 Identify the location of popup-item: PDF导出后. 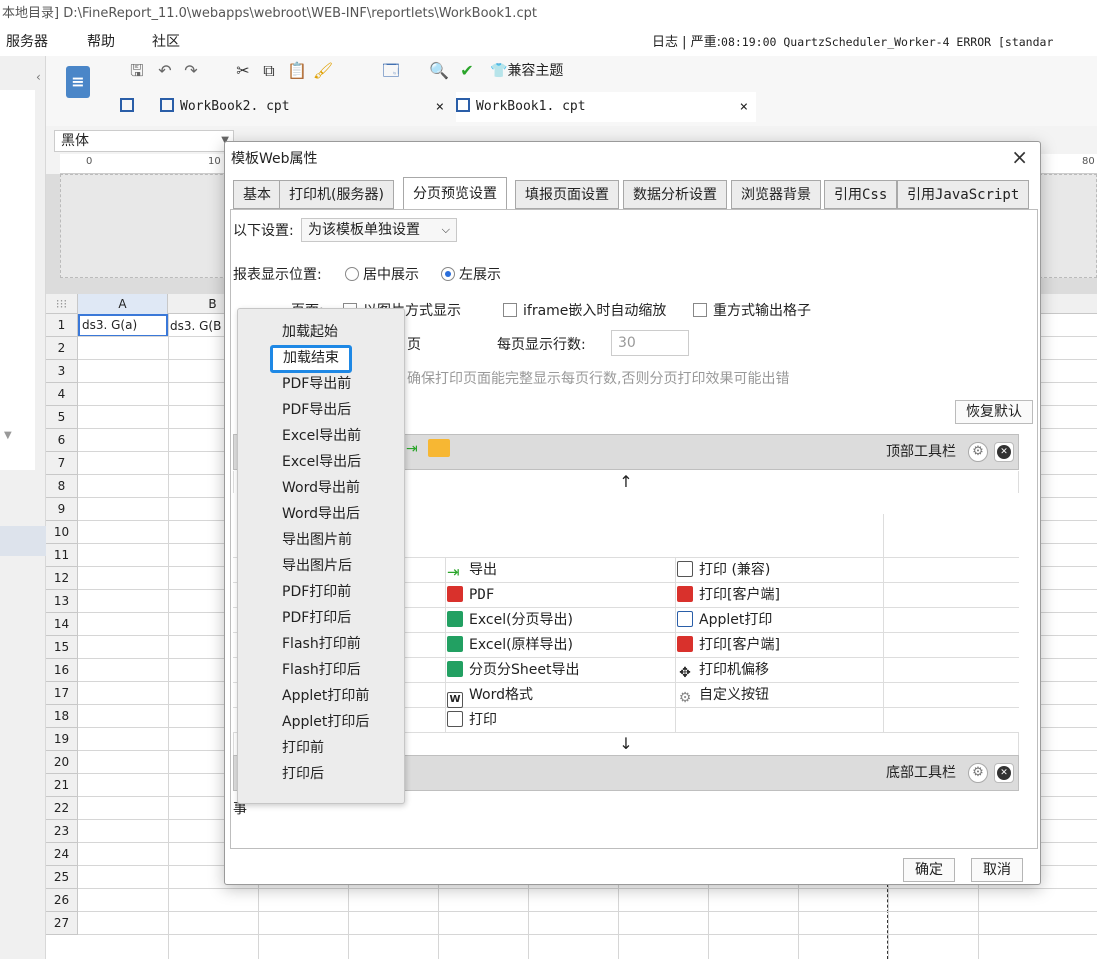
(316, 410).